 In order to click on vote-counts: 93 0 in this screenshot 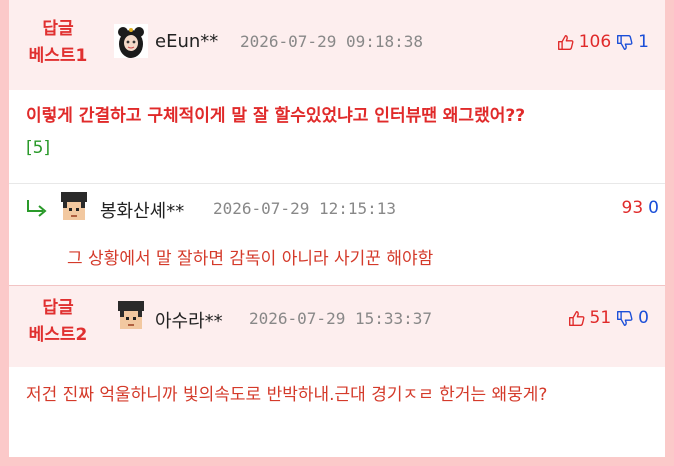, I will do `click(640, 208)`.